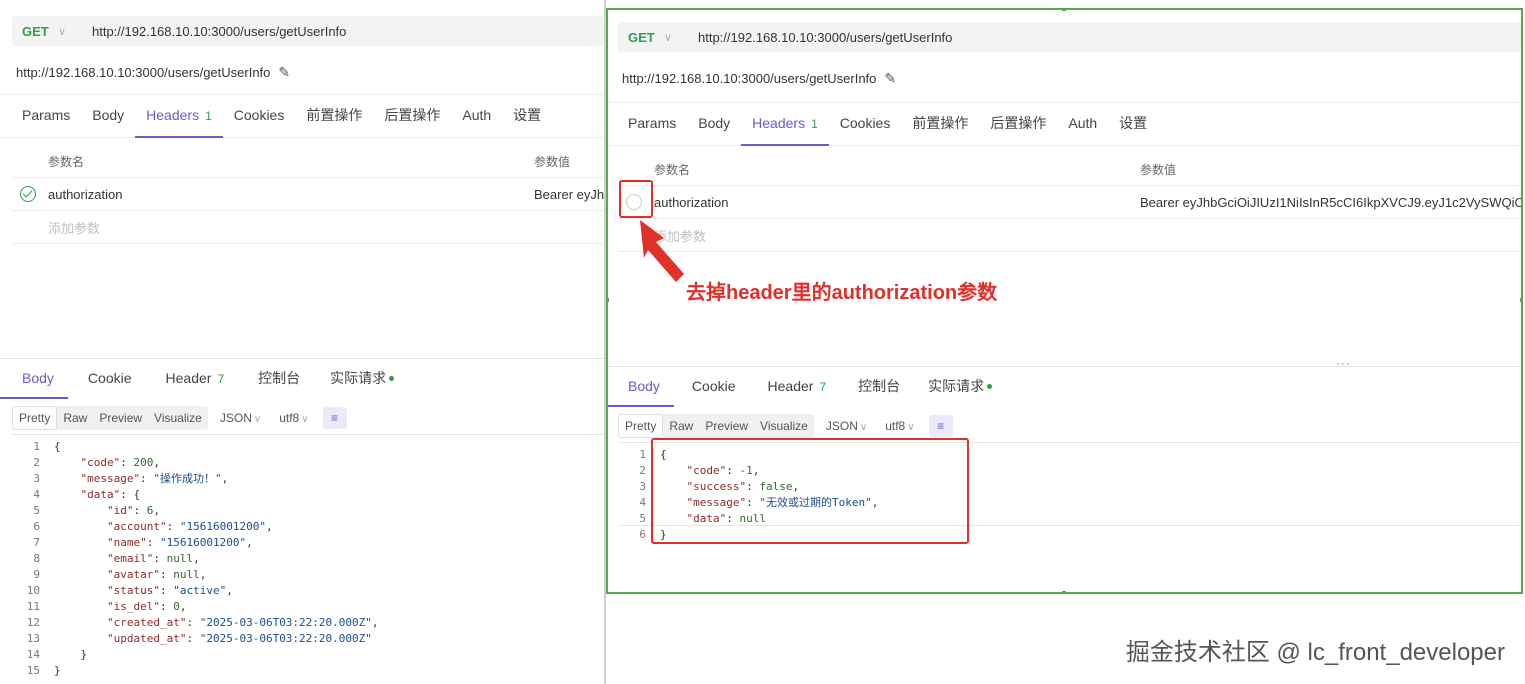  What do you see at coordinates (97, 495) in the screenshot?
I see `code-text: "data": {` at bounding box center [97, 495].